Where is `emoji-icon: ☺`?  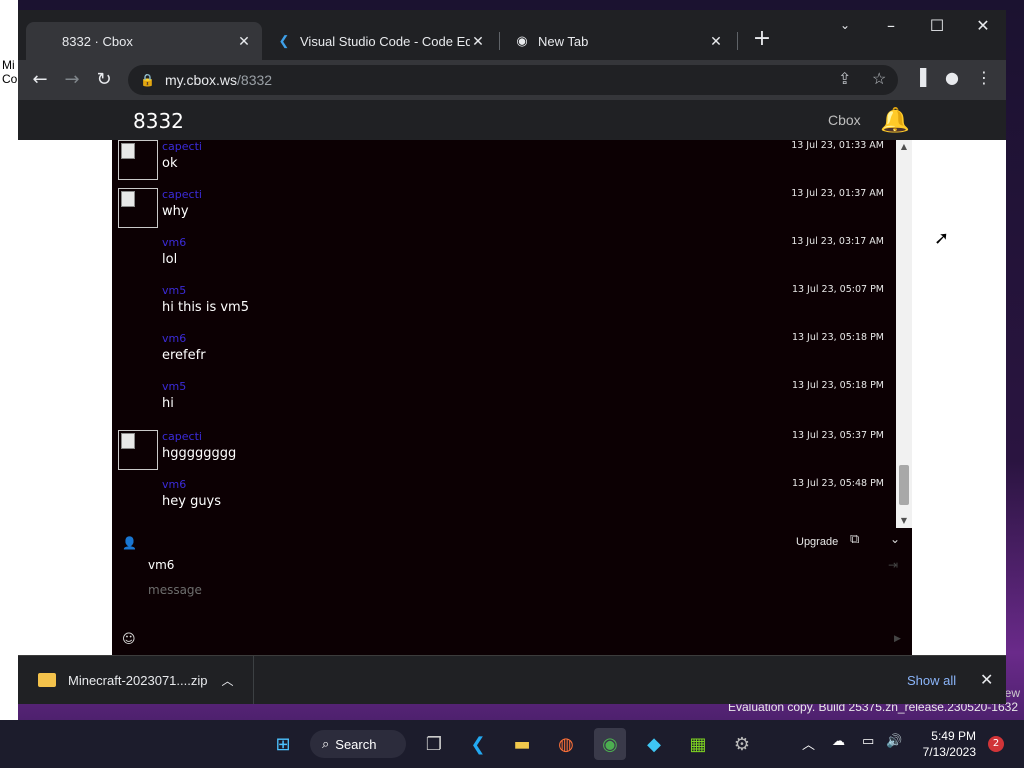
emoji-icon: ☺ is located at coordinates (129, 639).